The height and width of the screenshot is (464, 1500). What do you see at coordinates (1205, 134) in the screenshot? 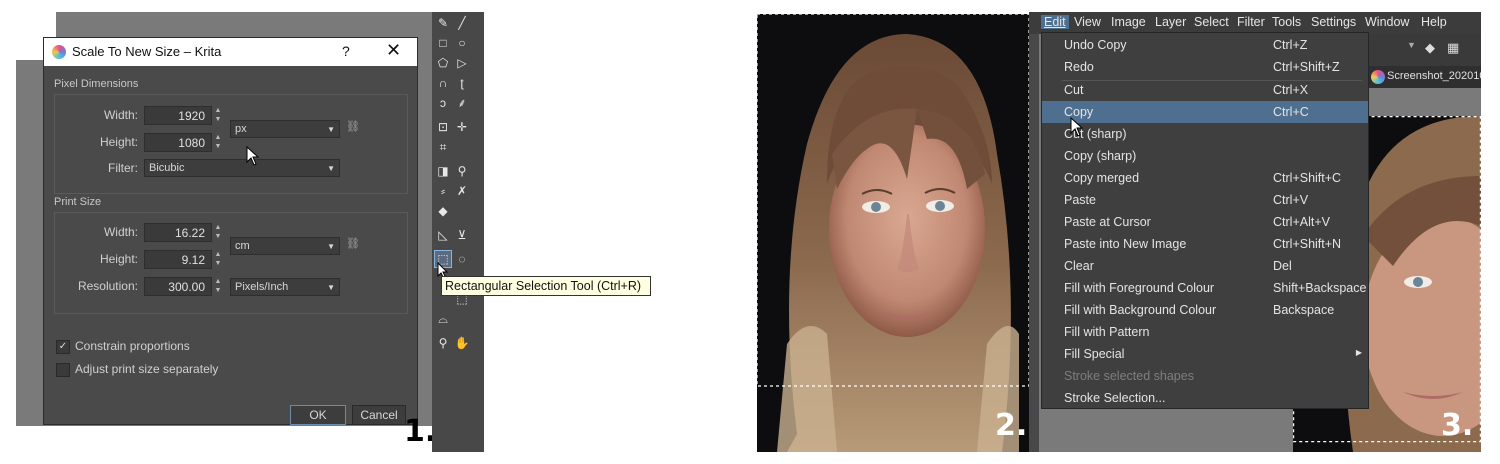
I see `menu-item-cut-sharp: Cut (sharp)` at bounding box center [1205, 134].